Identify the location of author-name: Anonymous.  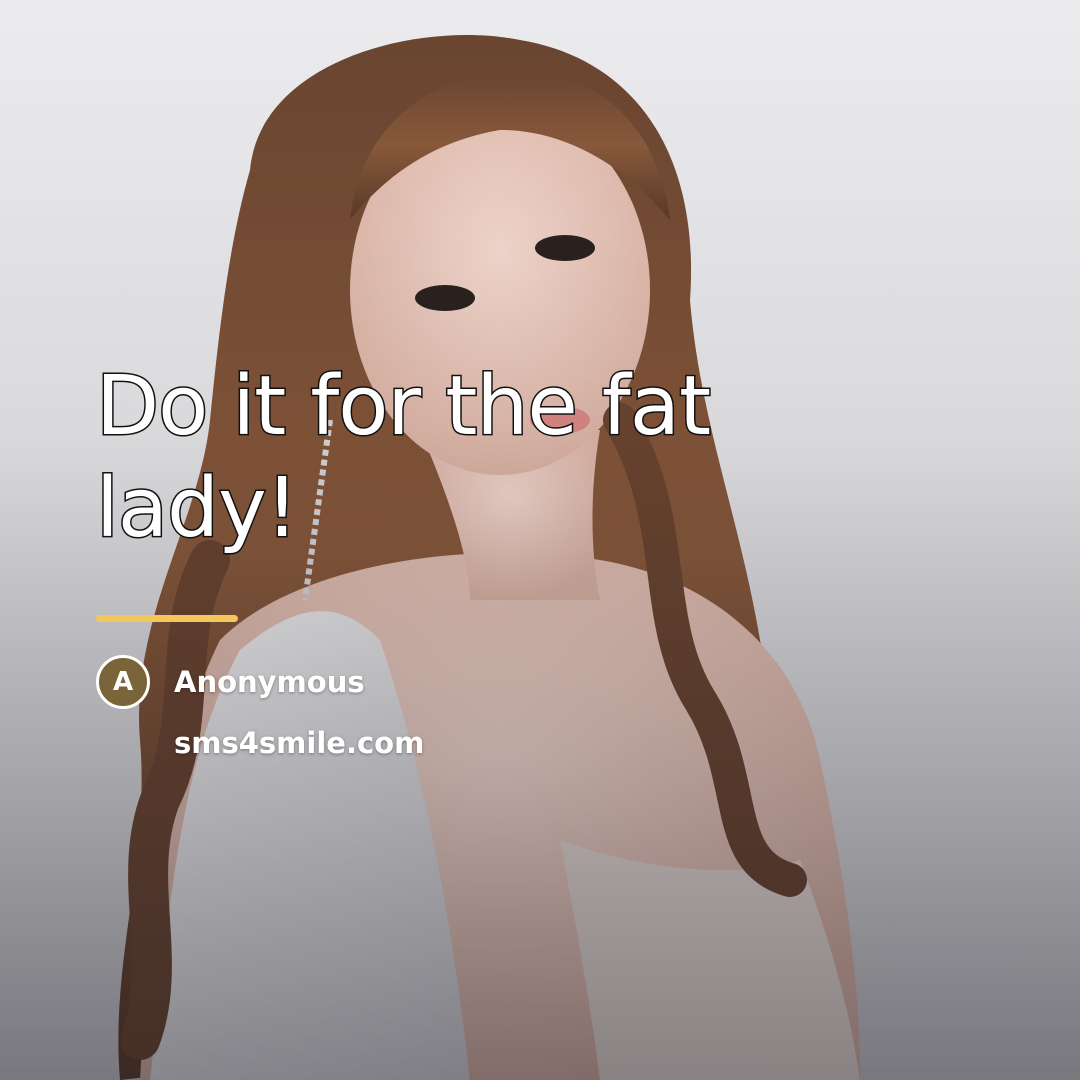
(269, 682).